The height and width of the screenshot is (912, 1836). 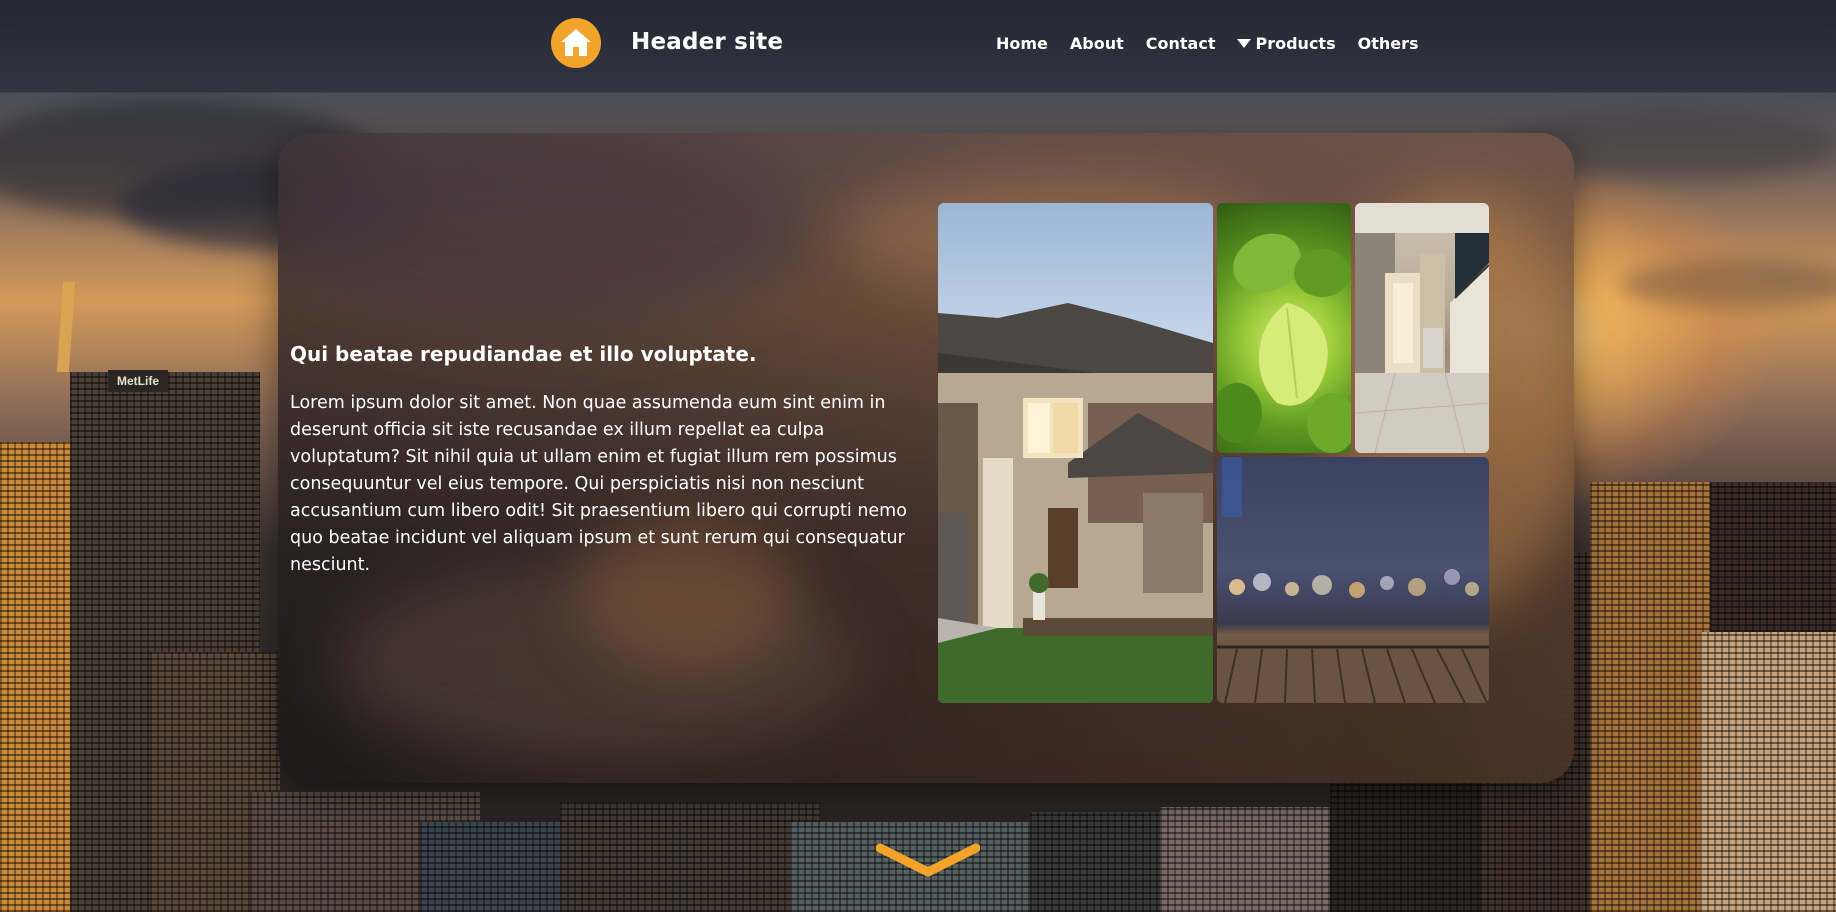 I want to click on site-title: Header site, so click(x=707, y=42).